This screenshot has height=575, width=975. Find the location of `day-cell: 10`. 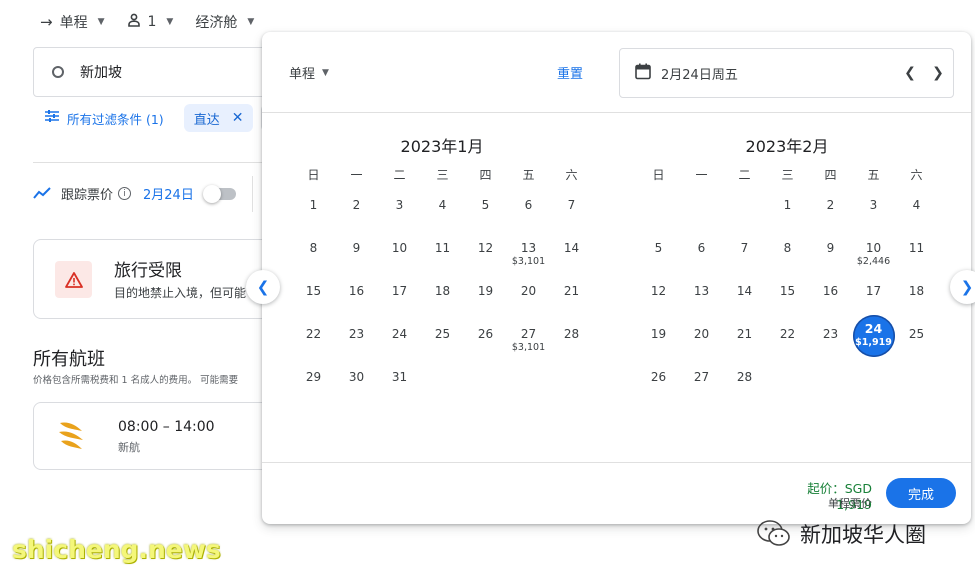

day-cell: 10 is located at coordinates (399, 257).